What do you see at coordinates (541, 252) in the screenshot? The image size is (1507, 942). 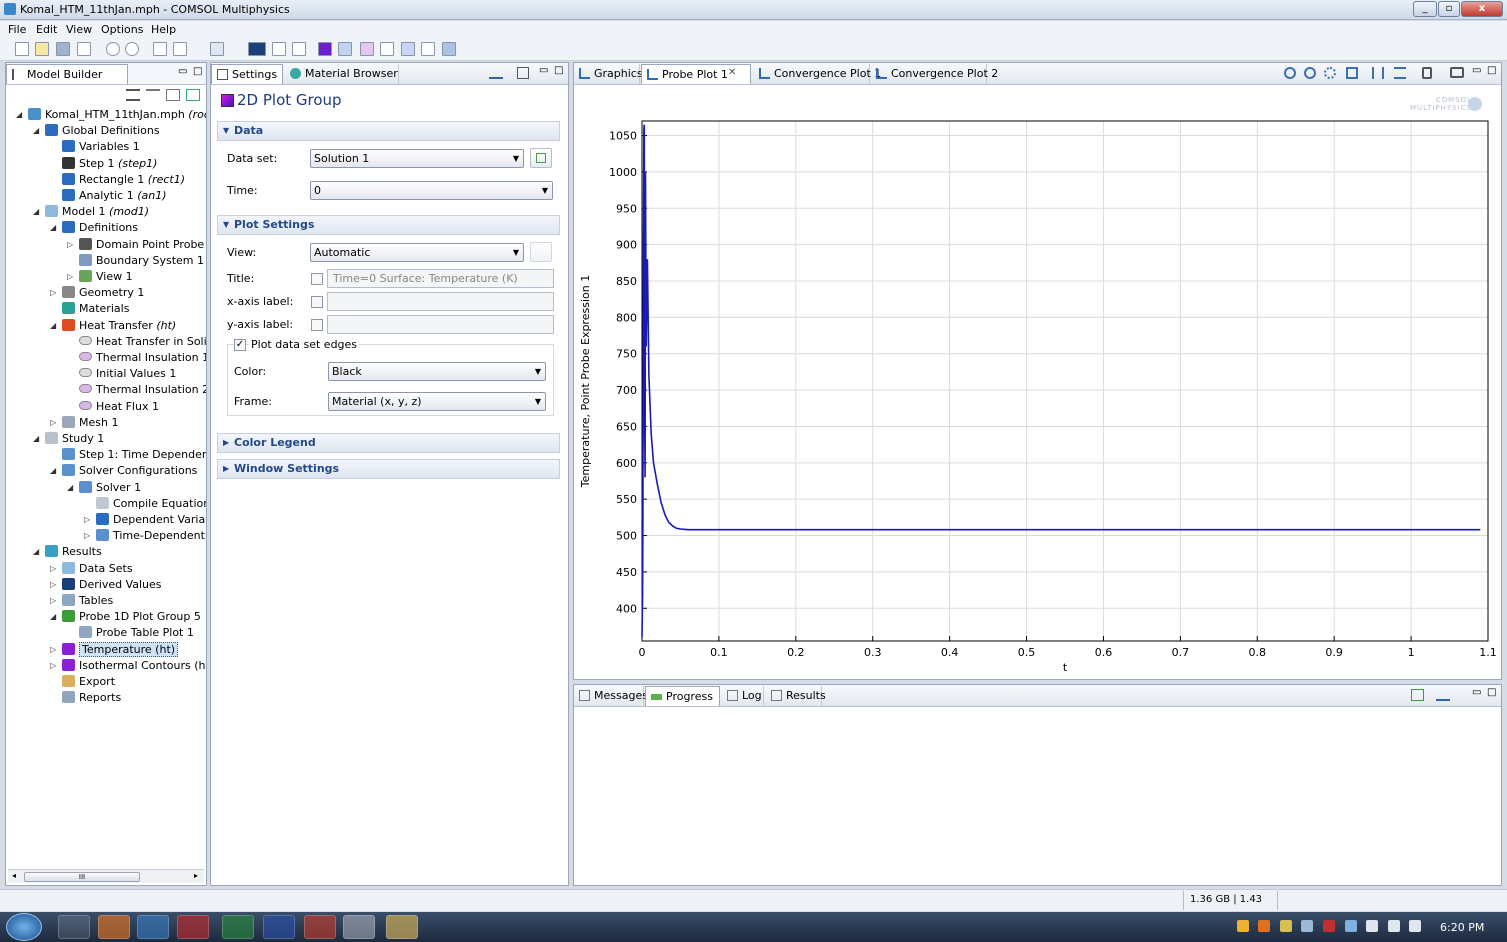 I see `view-settings-button` at bounding box center [541, 252].